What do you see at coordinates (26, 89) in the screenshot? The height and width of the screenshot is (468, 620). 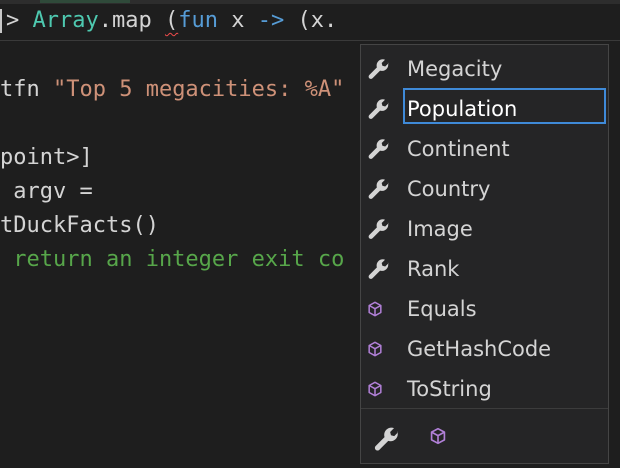 I see `code-text: tfn` at bounding box center [26, 89].